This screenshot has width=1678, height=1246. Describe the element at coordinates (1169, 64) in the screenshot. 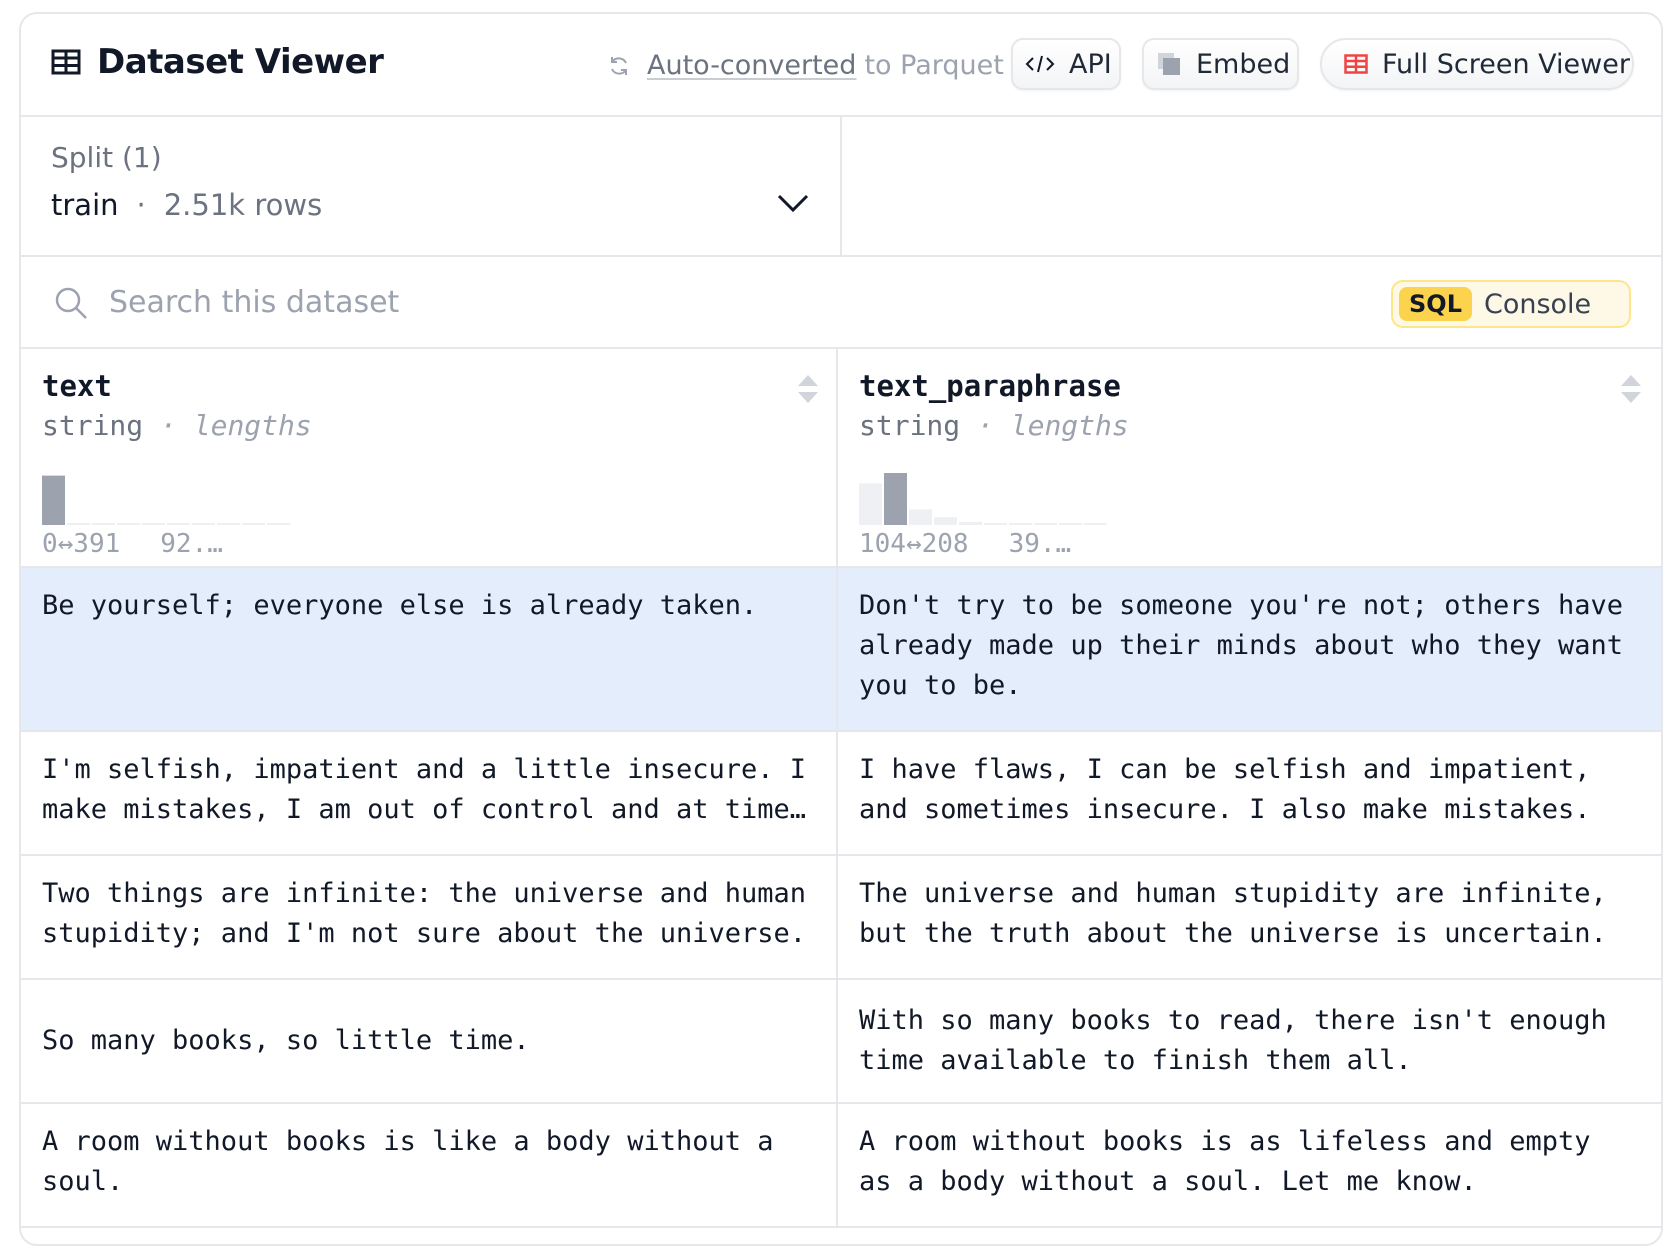

I see `copy-icon` at that location.